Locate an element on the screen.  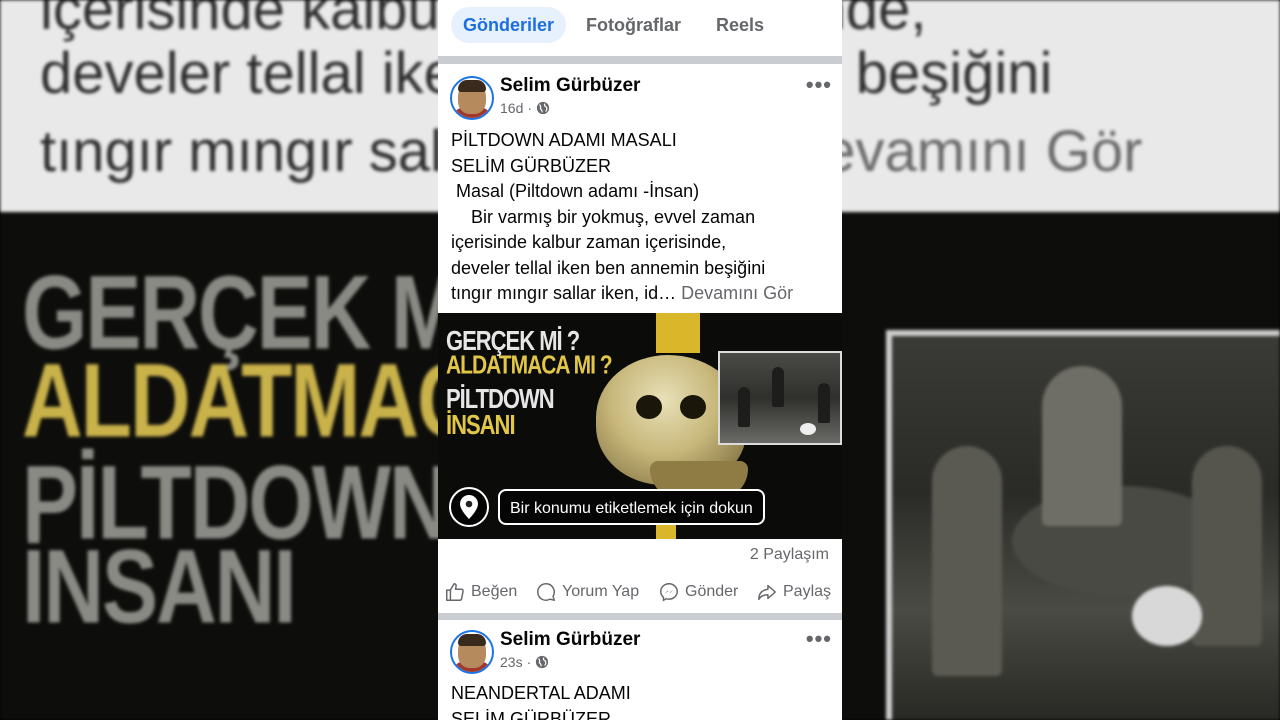
thumbs-up-icon is located at coordinates (455, 592).